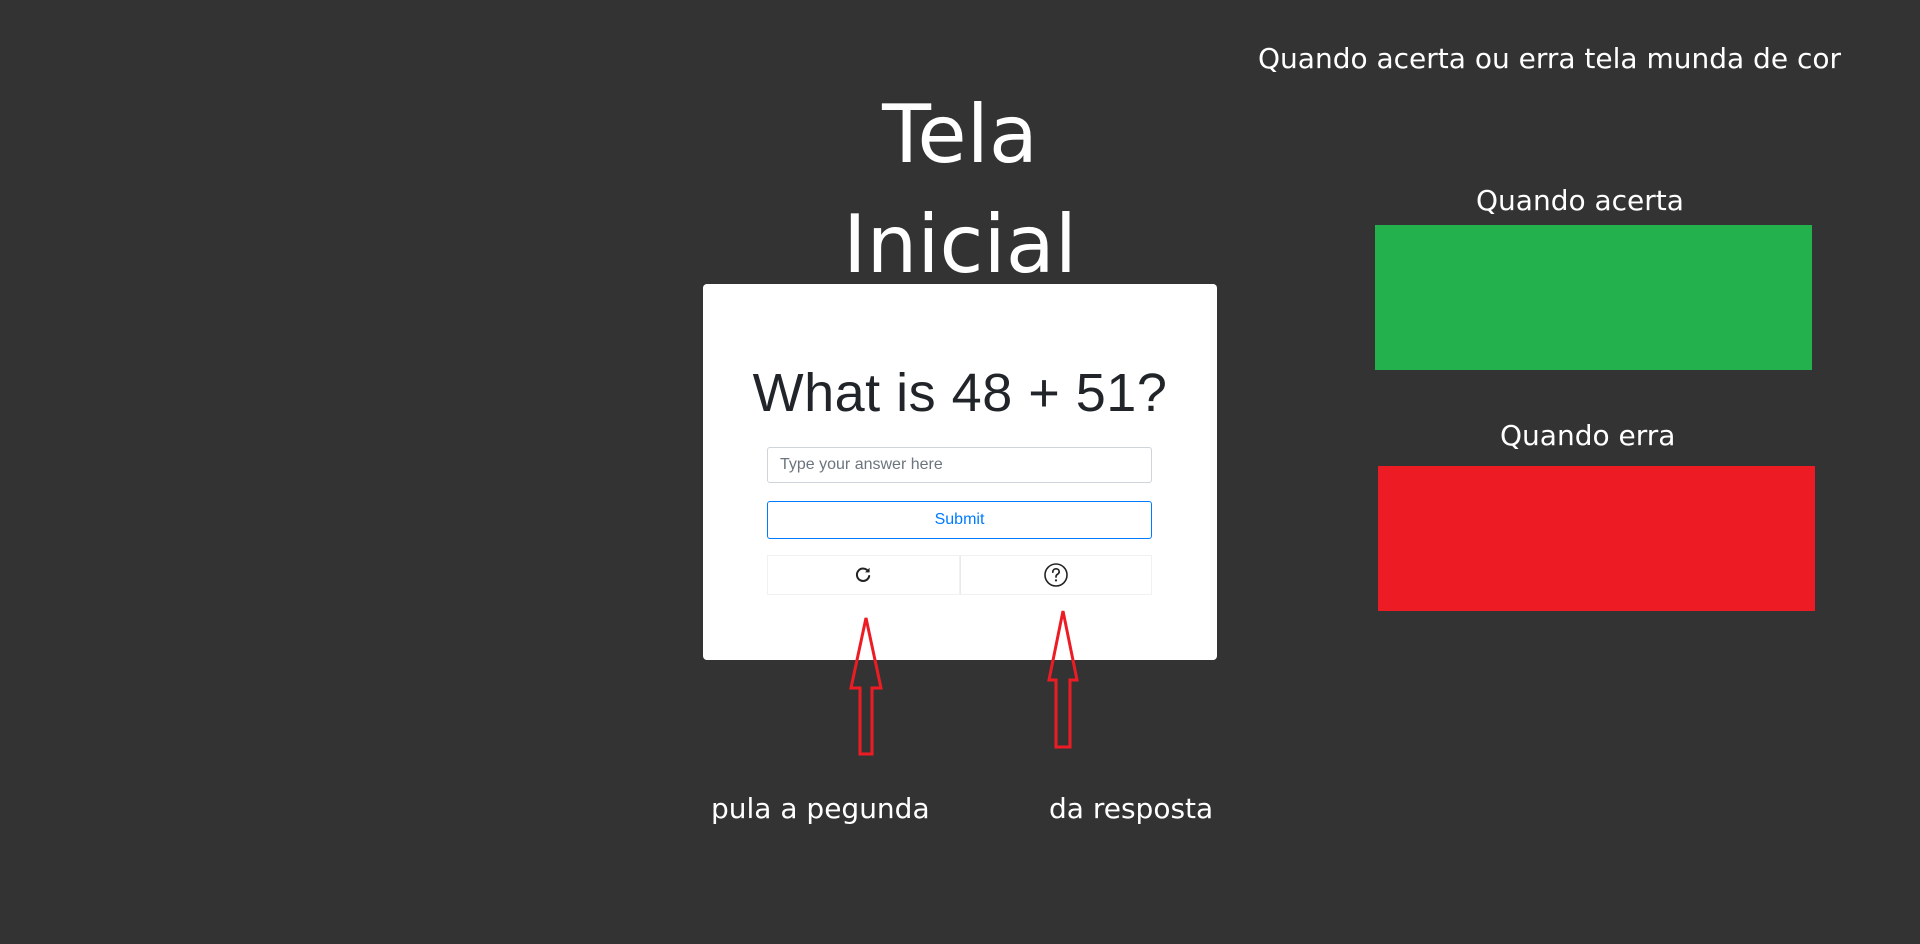 The width and height of the screenshot is (1920, 944). I want to click on submit-button: Submit, so click(959, 520).